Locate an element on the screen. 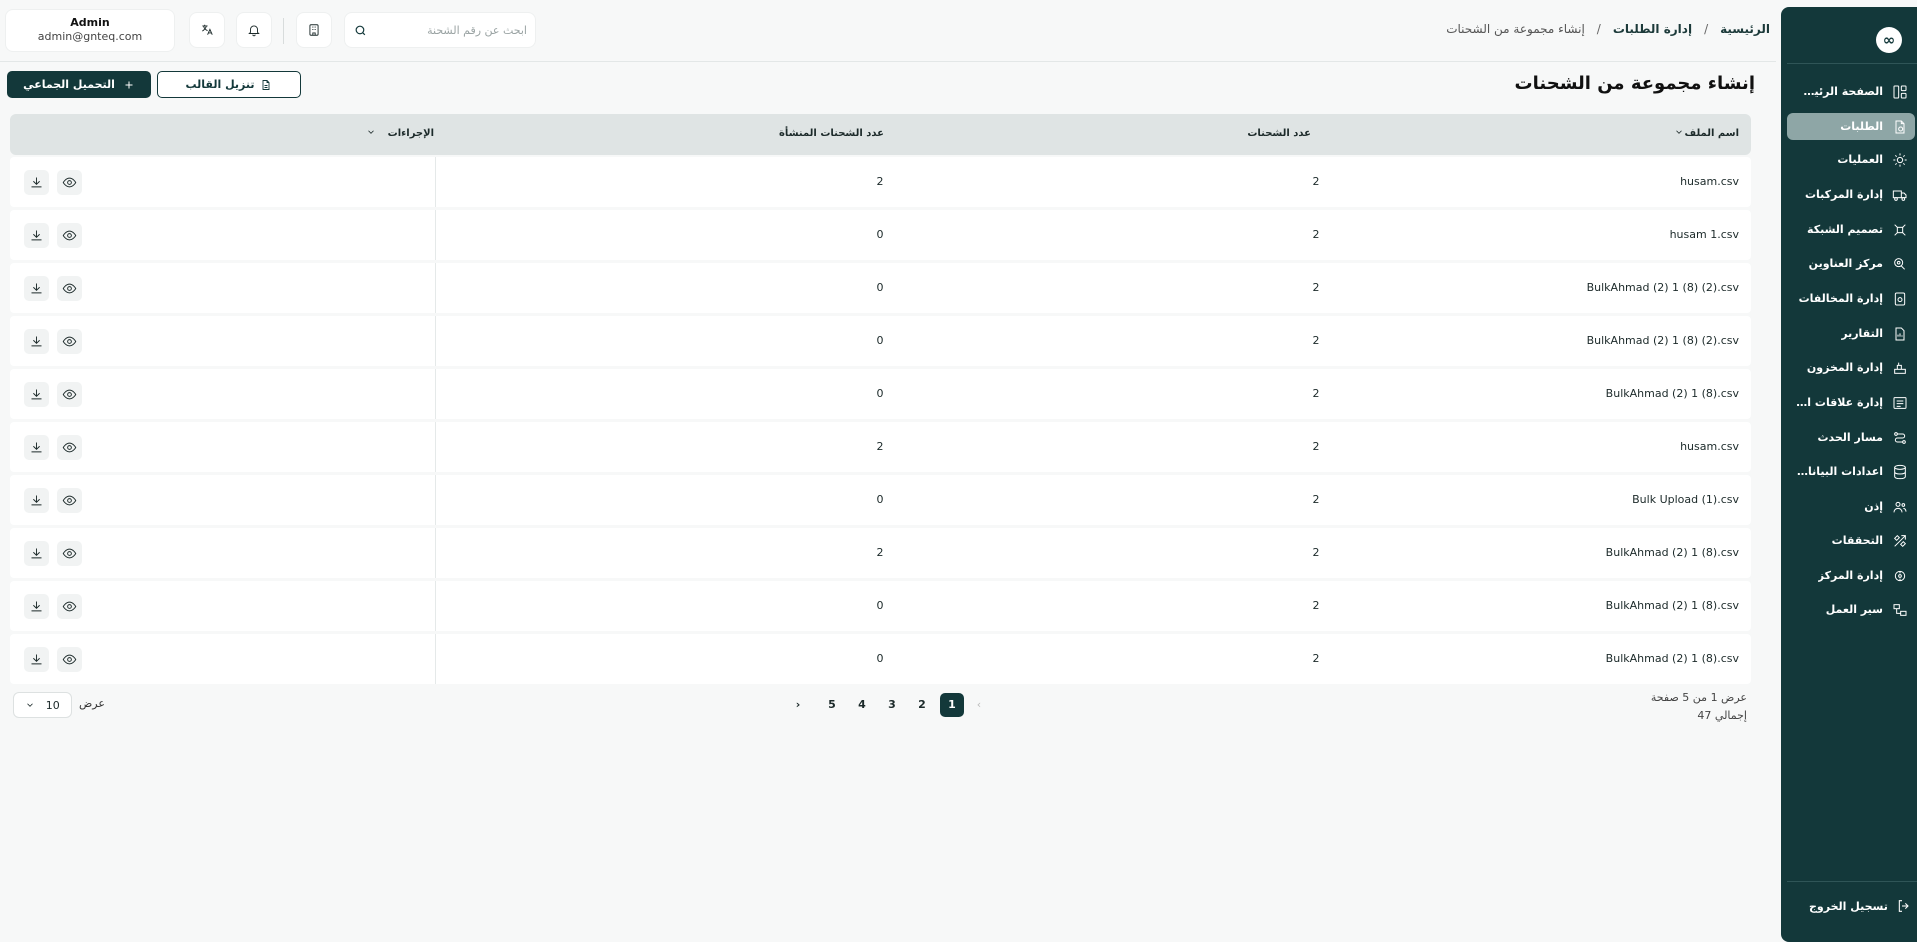  sidebar-item: إدارة المخزون is located at coordinates (1851, 367).